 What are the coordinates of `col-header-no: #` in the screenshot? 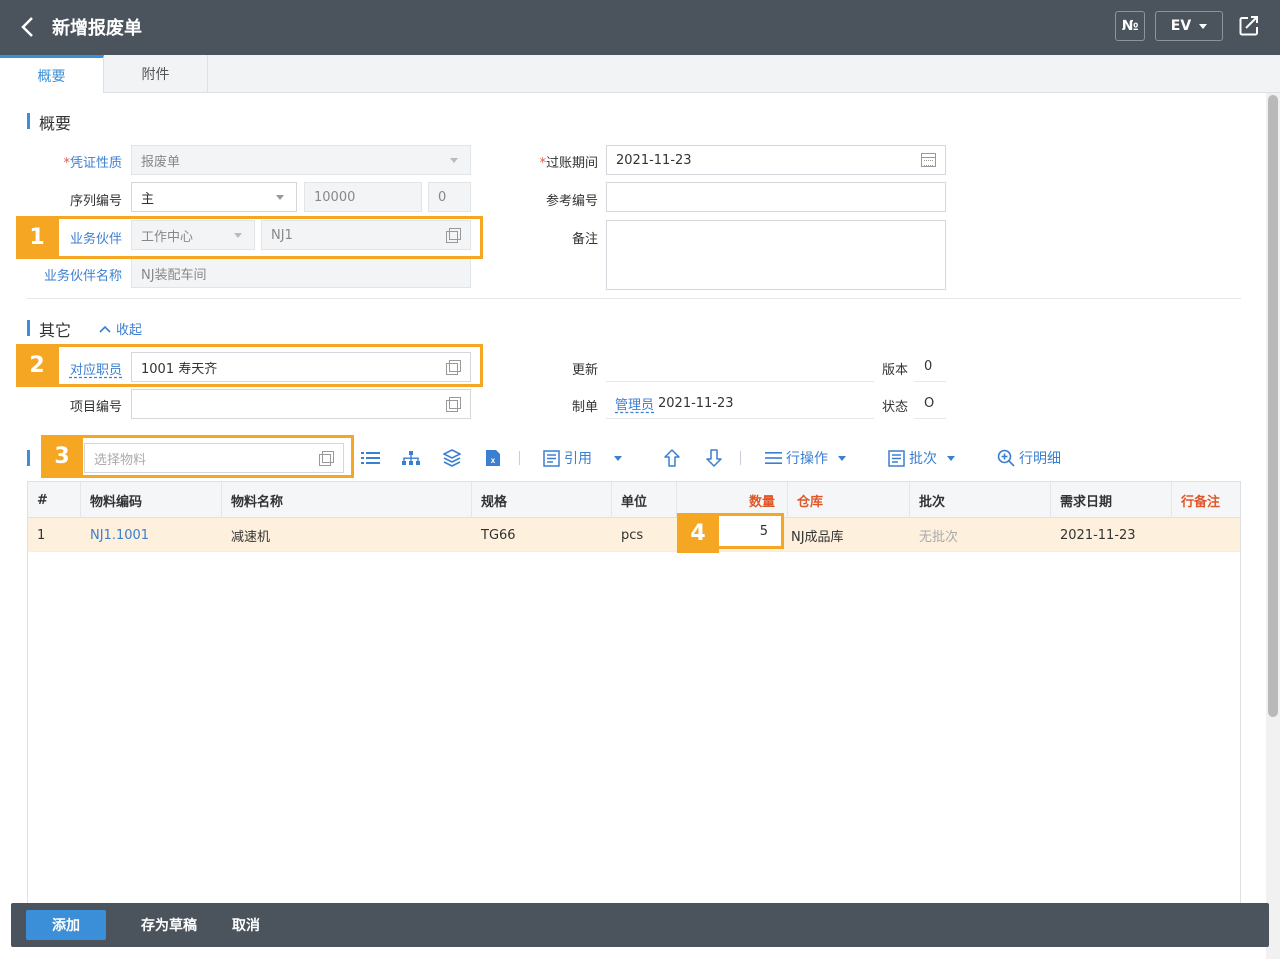 It's located at (54, 500).